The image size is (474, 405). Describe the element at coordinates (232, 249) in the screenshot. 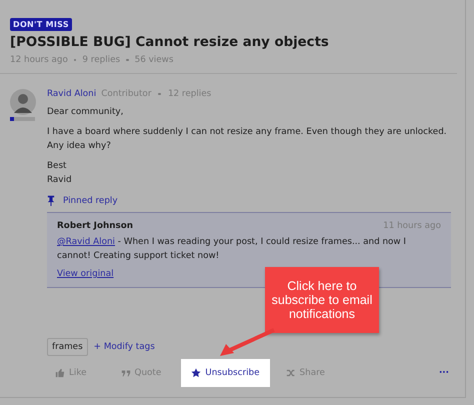

I see `reply-text: @Ravid Aloni - When I was reading your post, I could resize frames... and now I cannot! Creating support ticket now!` at that location.